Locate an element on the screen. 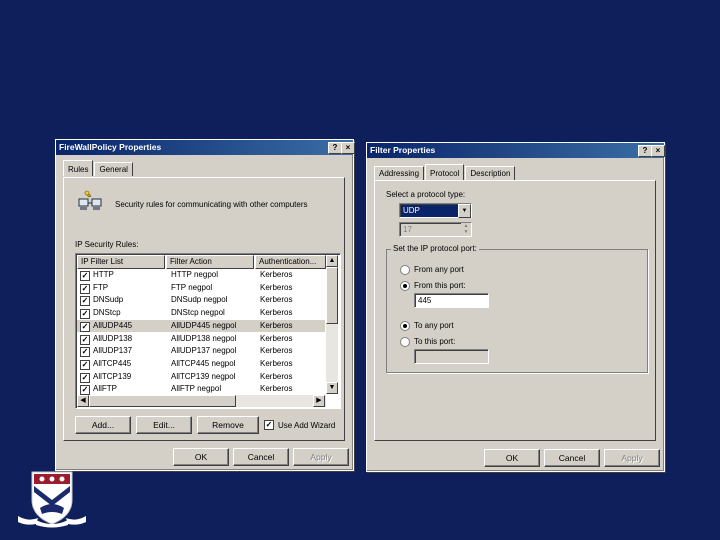  title-bar: FireWallPolicy Properties ? × is located at coordinates (205, 147).